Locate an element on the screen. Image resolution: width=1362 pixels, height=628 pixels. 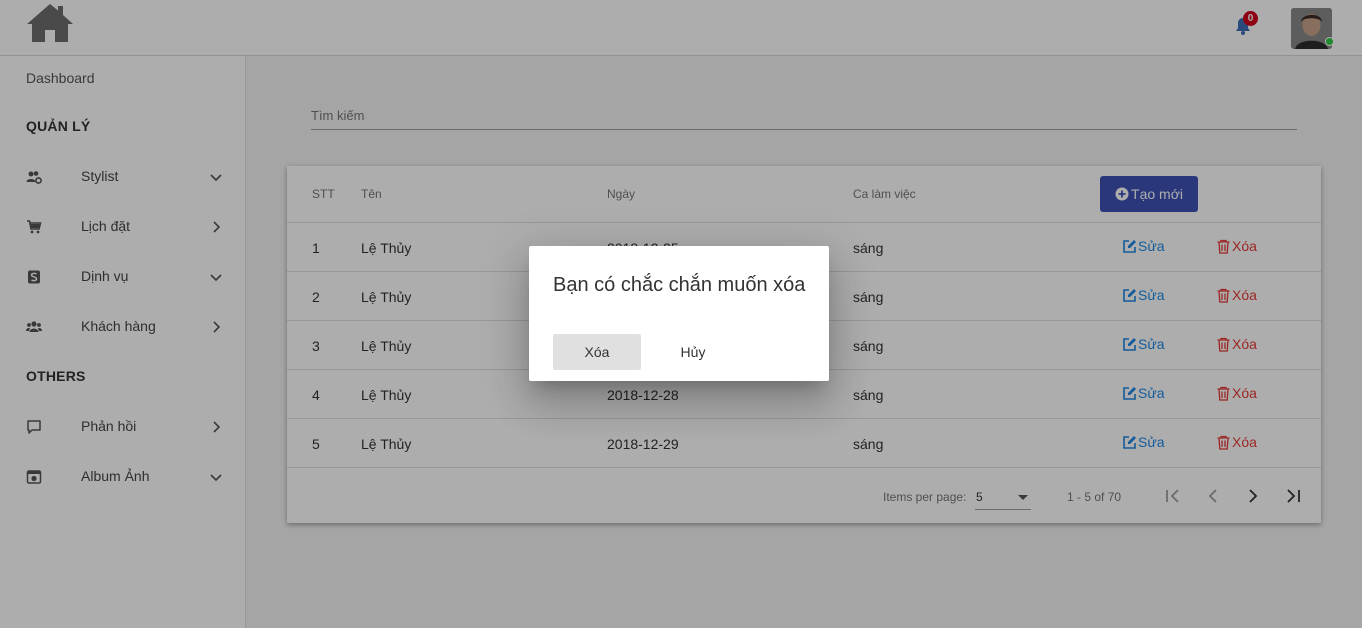
dialog-title: Bạn có chắc chắn muốn xóa is located at coordinates (679, 285).